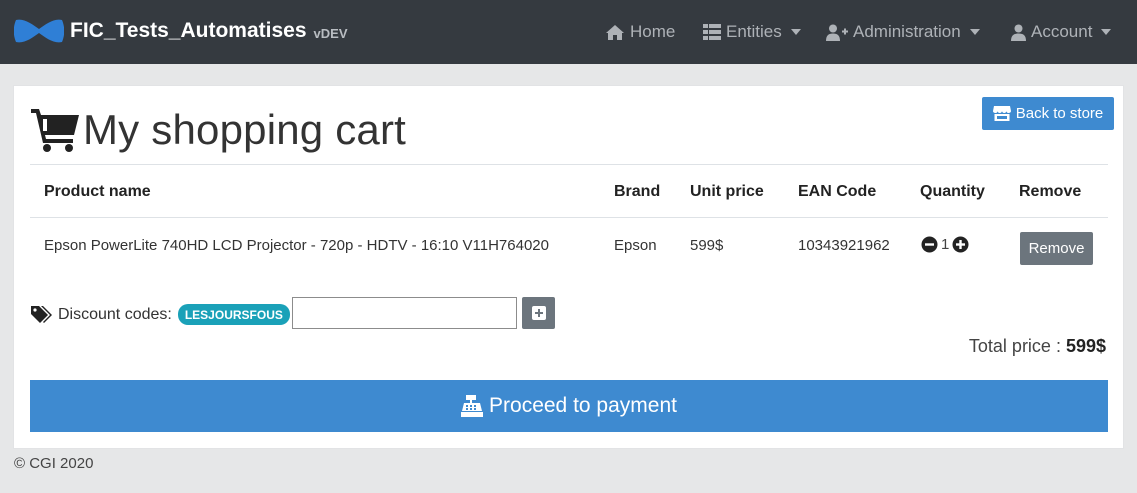 This screenshot has height=493, width=1137. Describe the element at coordinates (54, 463) in the screenshot. I see `footer-copyright: © CGI 2020` at that location.